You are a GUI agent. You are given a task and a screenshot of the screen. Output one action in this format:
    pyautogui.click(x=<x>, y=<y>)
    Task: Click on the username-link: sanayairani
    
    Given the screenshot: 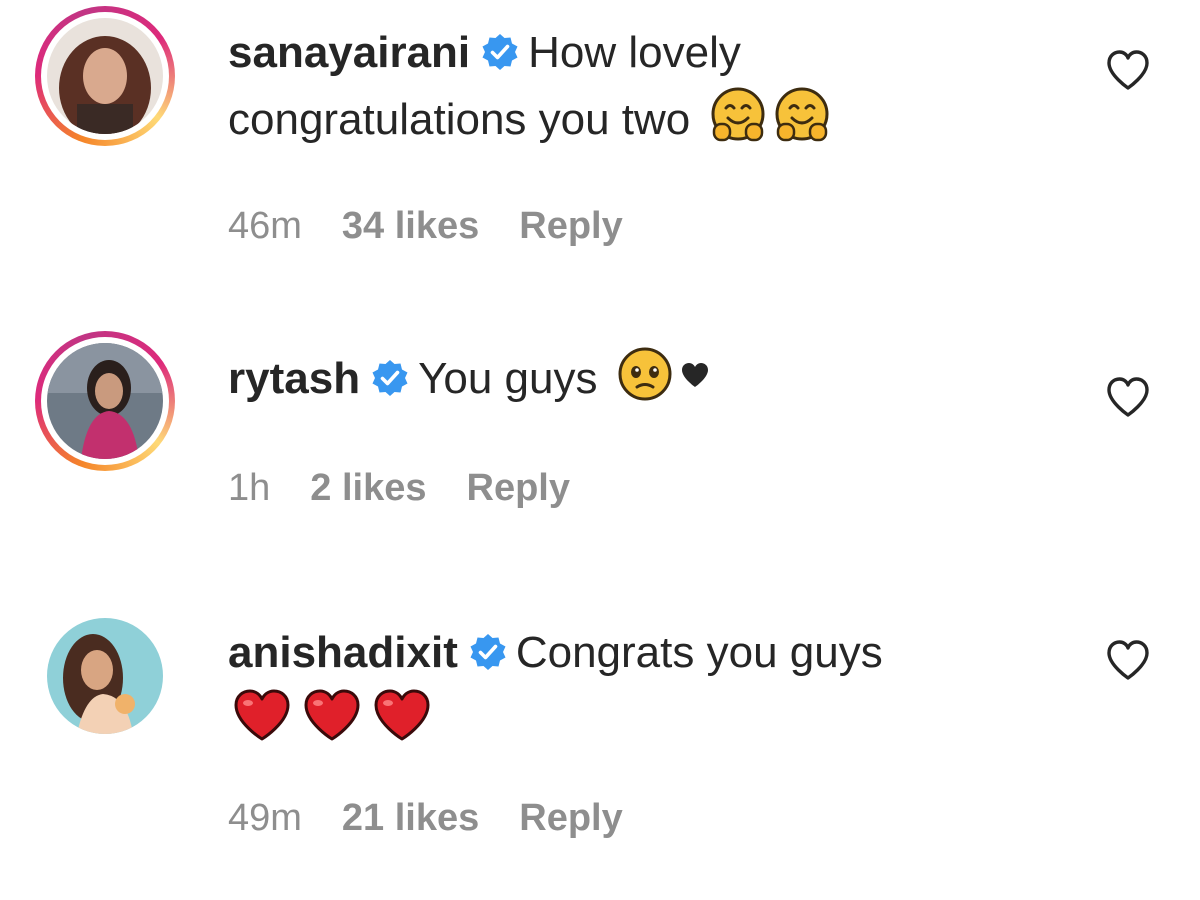 What is the action you would take?
    pyautogui.click(x=349, y=52)
    